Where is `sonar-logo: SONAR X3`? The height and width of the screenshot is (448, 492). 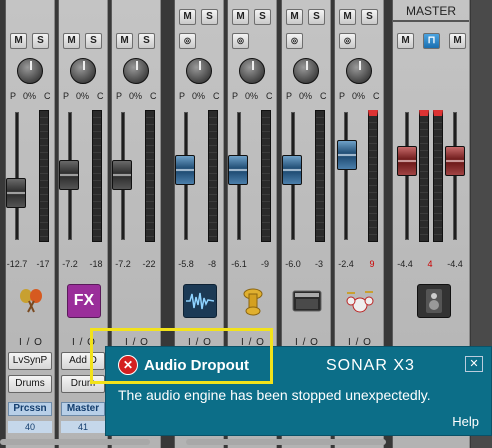
sonar-logo: SONAR X3 is located at coordinates (370, 365).